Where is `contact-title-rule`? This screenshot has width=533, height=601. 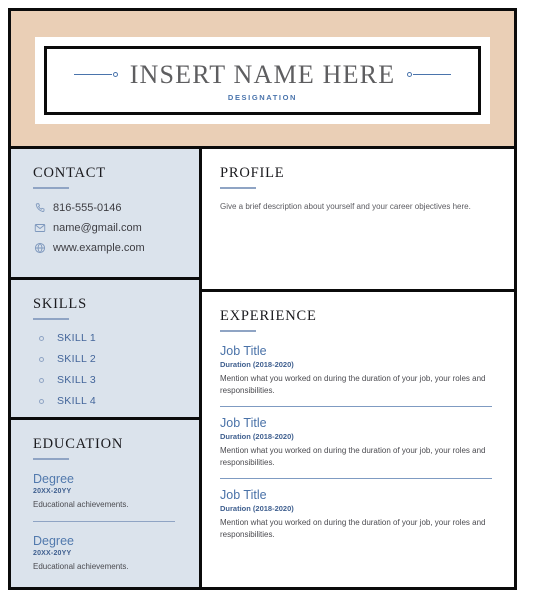
contact-title-rule is located at coordinates (51, 188).